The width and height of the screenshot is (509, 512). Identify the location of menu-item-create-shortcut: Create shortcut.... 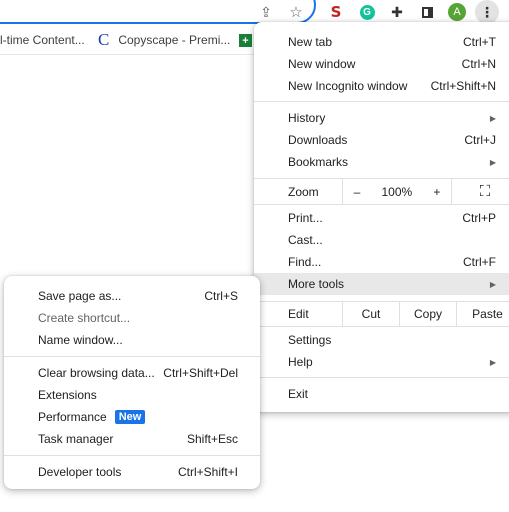
(132, 318).